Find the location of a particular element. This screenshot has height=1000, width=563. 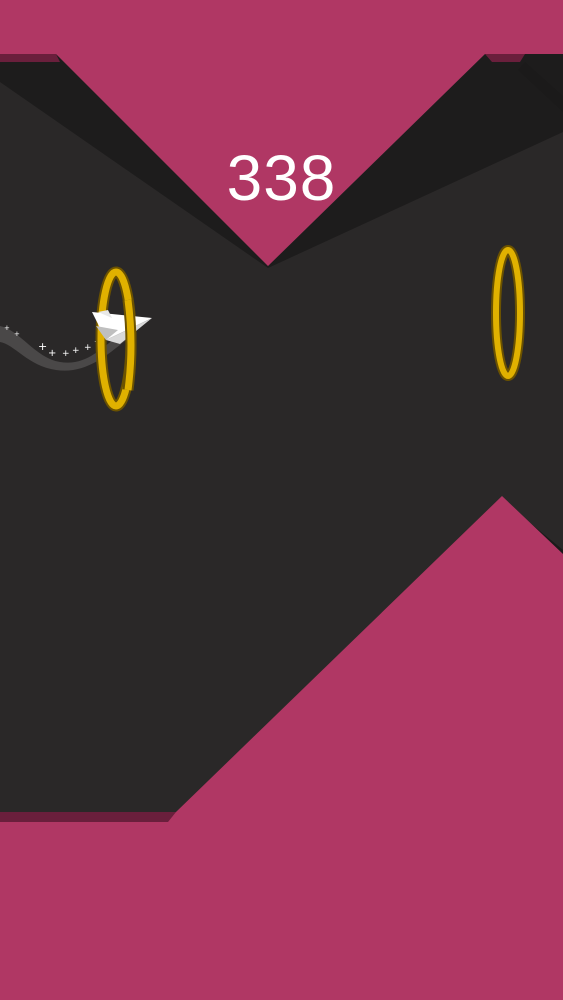

bottom-wall-edge is located at coordinates (88, 817).